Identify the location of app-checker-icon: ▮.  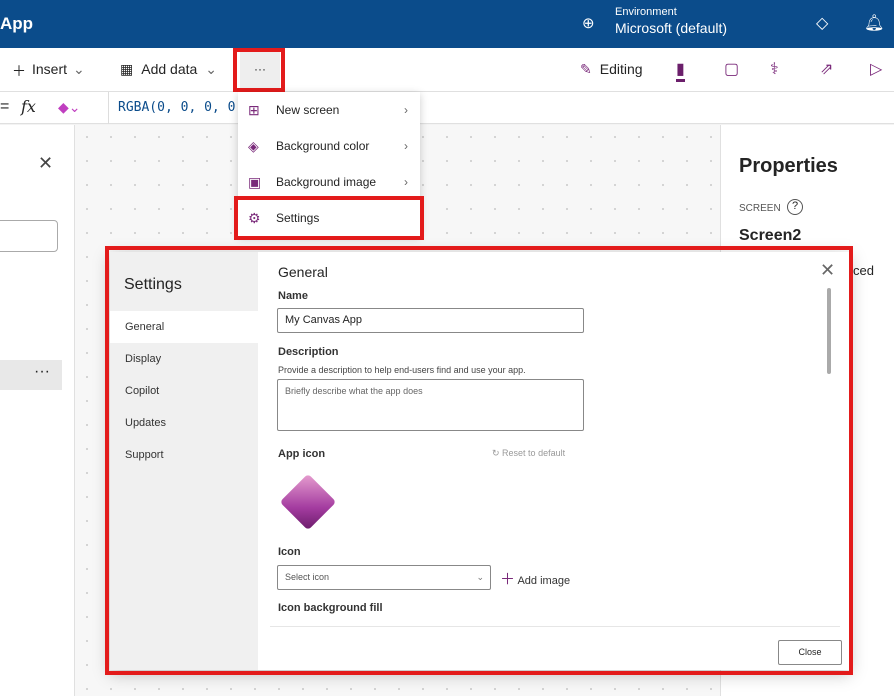
(680, 70).